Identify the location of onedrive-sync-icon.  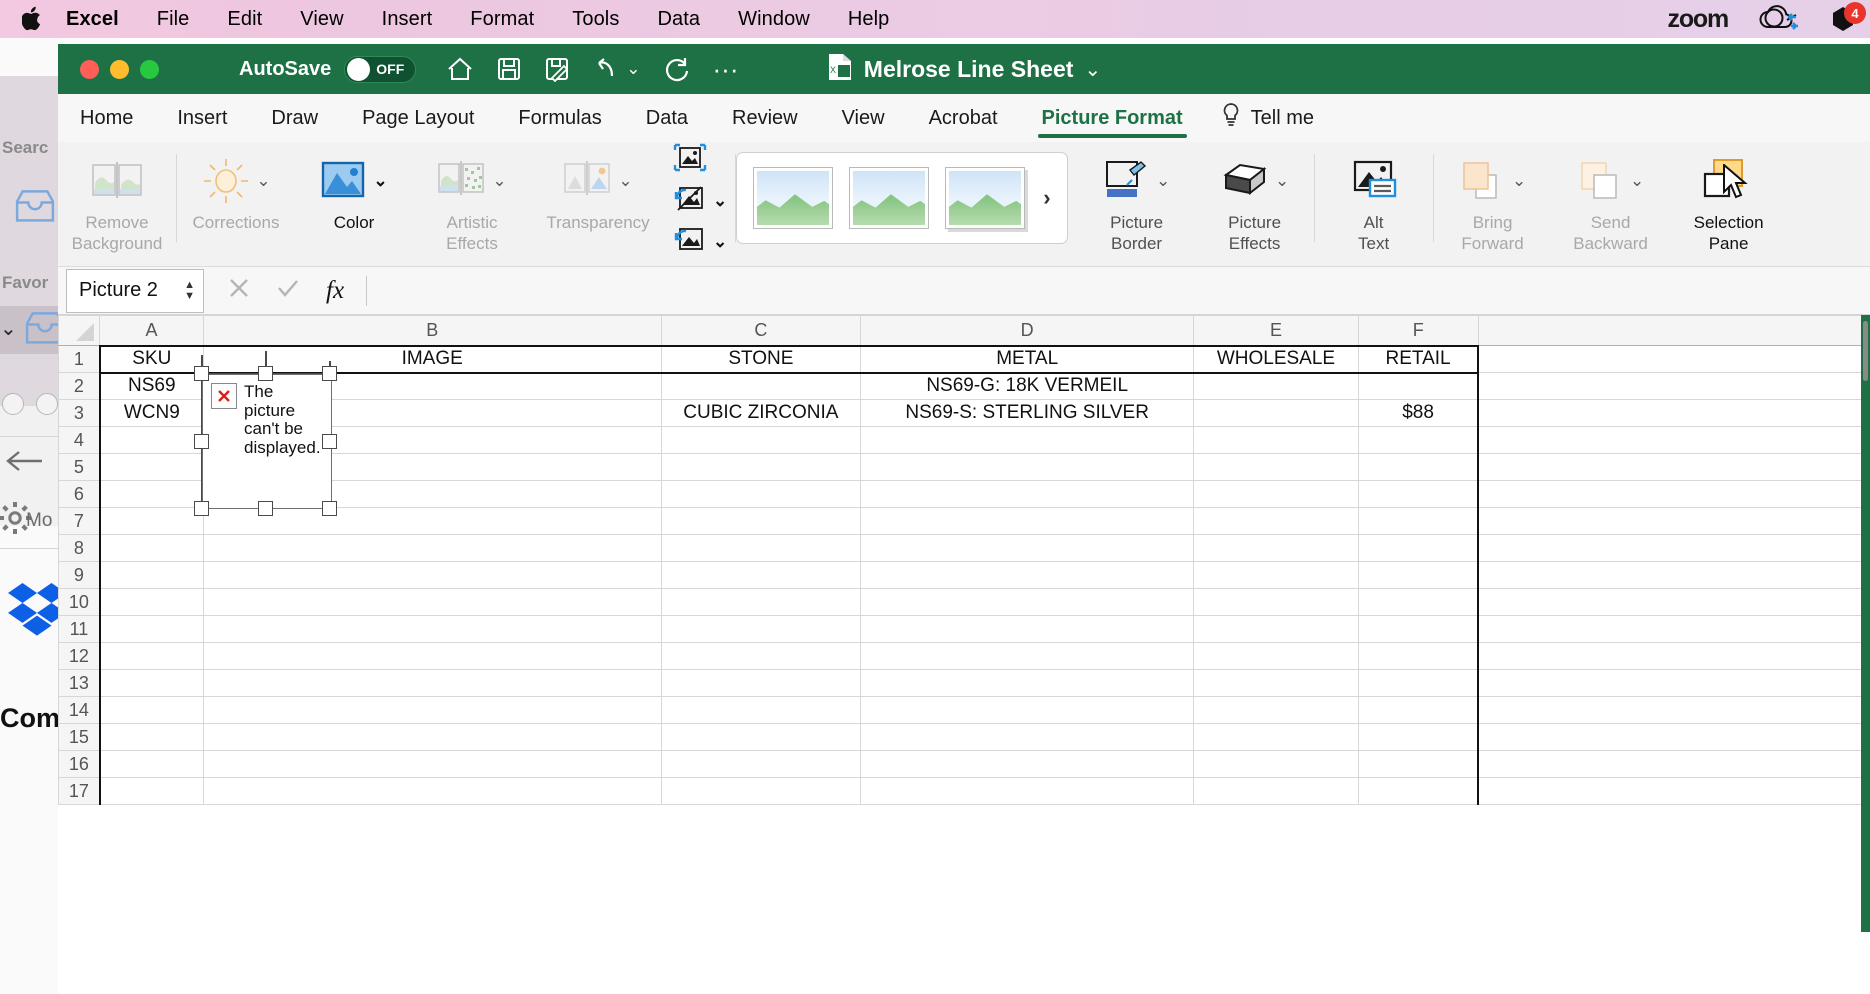
(1778, 19).